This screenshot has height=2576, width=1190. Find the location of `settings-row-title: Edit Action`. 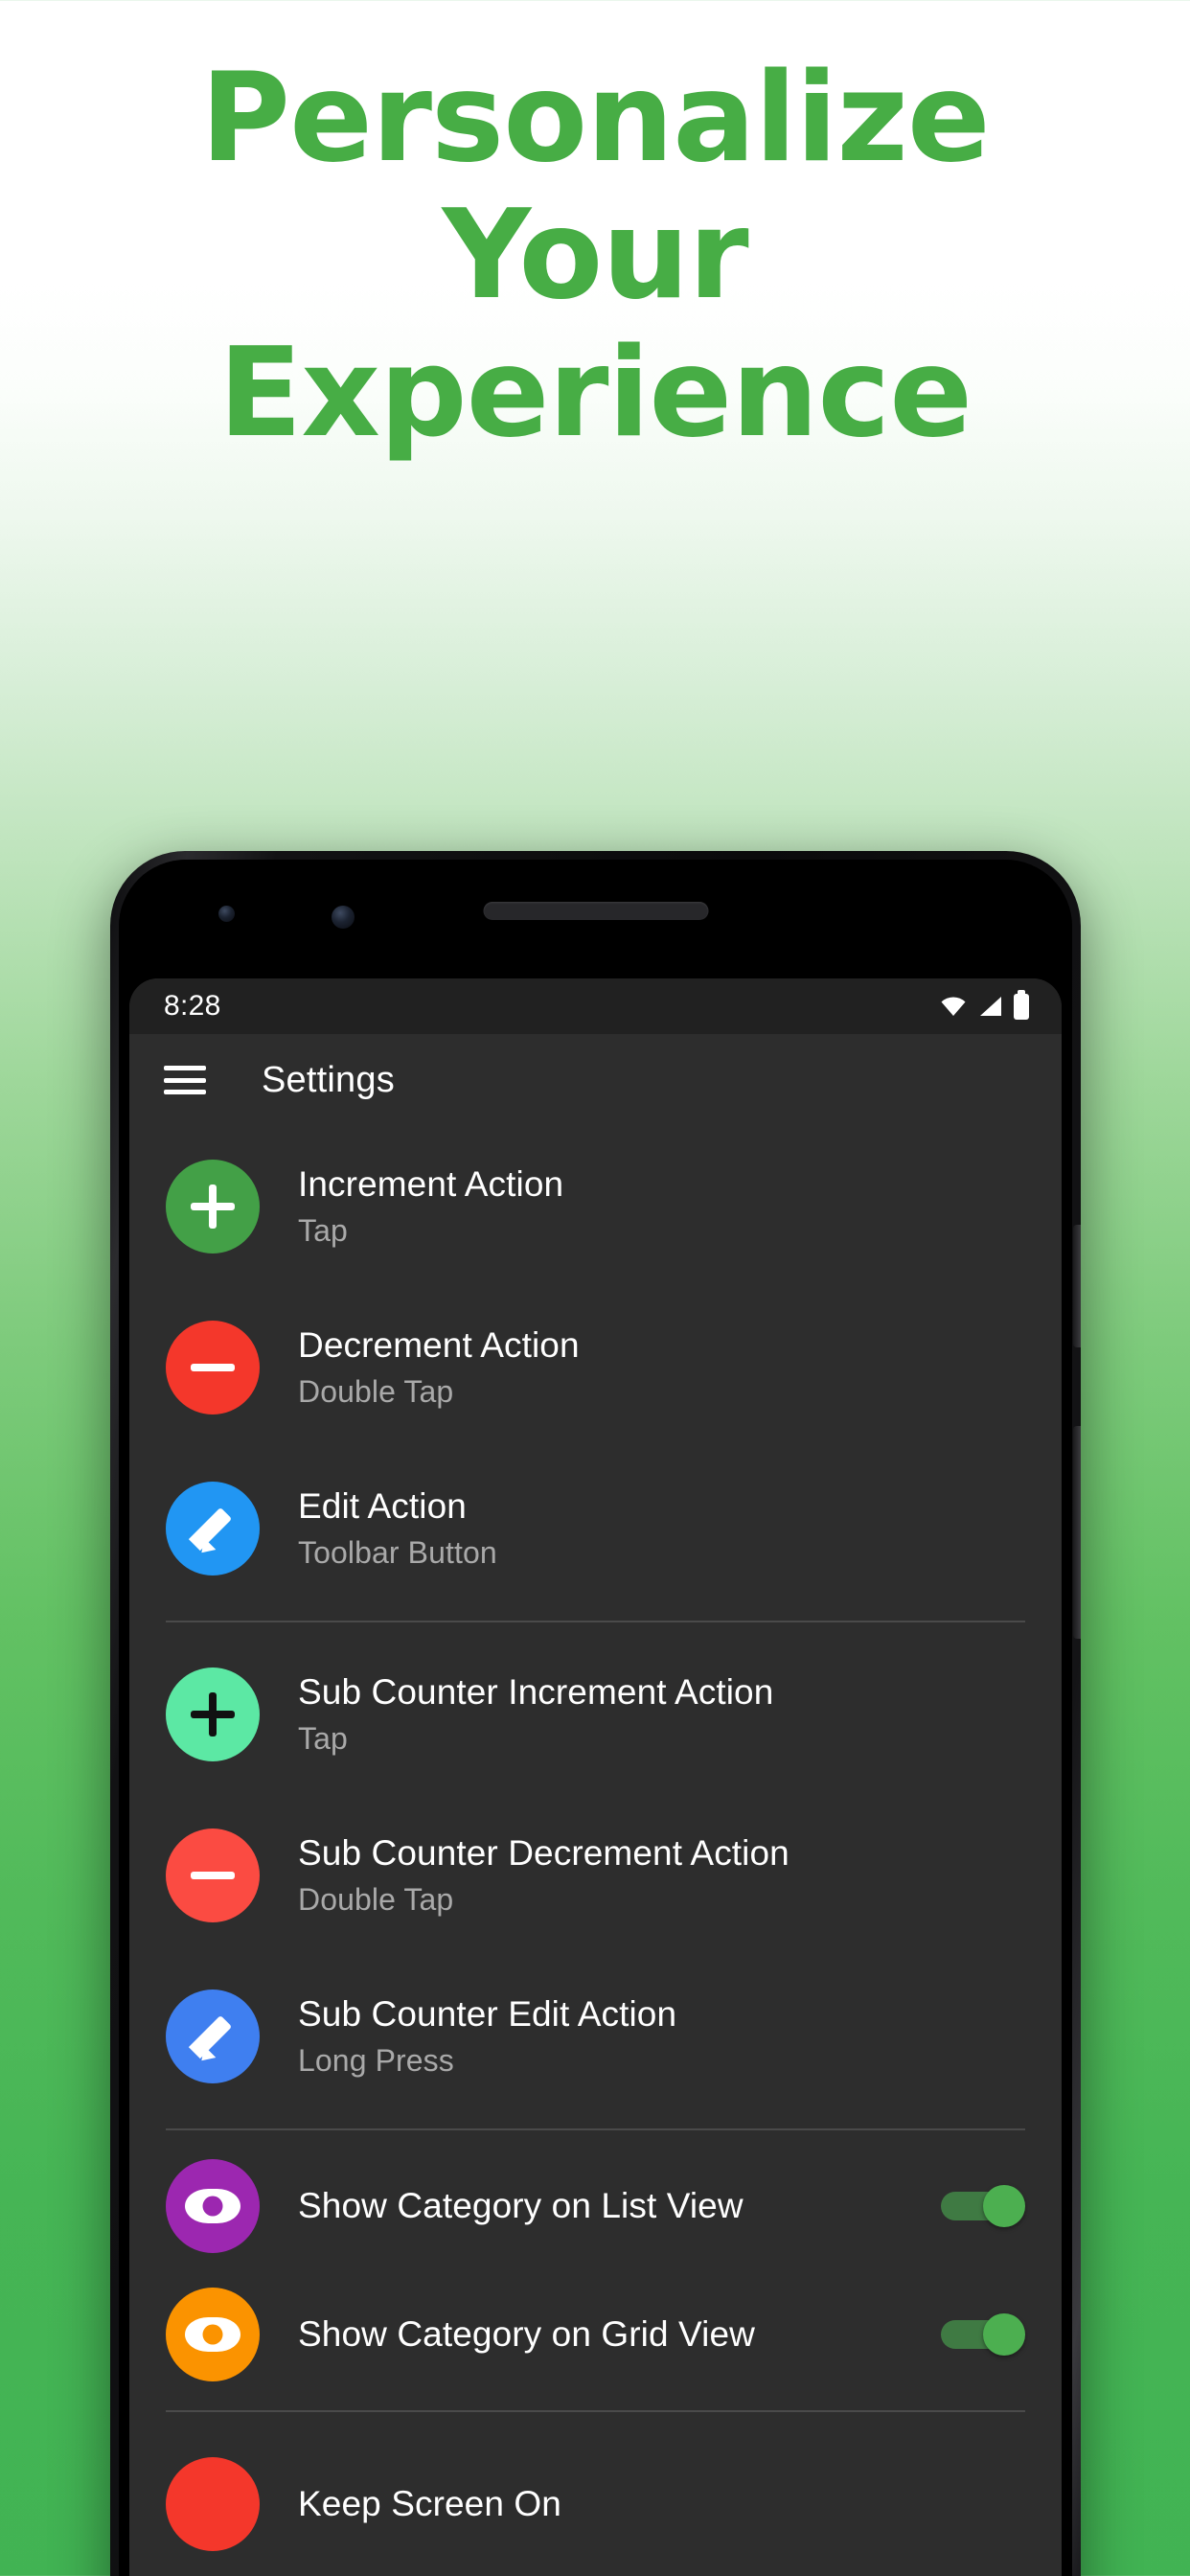

settings-row-title: Edit Action is located at coordinates (382, 1506).